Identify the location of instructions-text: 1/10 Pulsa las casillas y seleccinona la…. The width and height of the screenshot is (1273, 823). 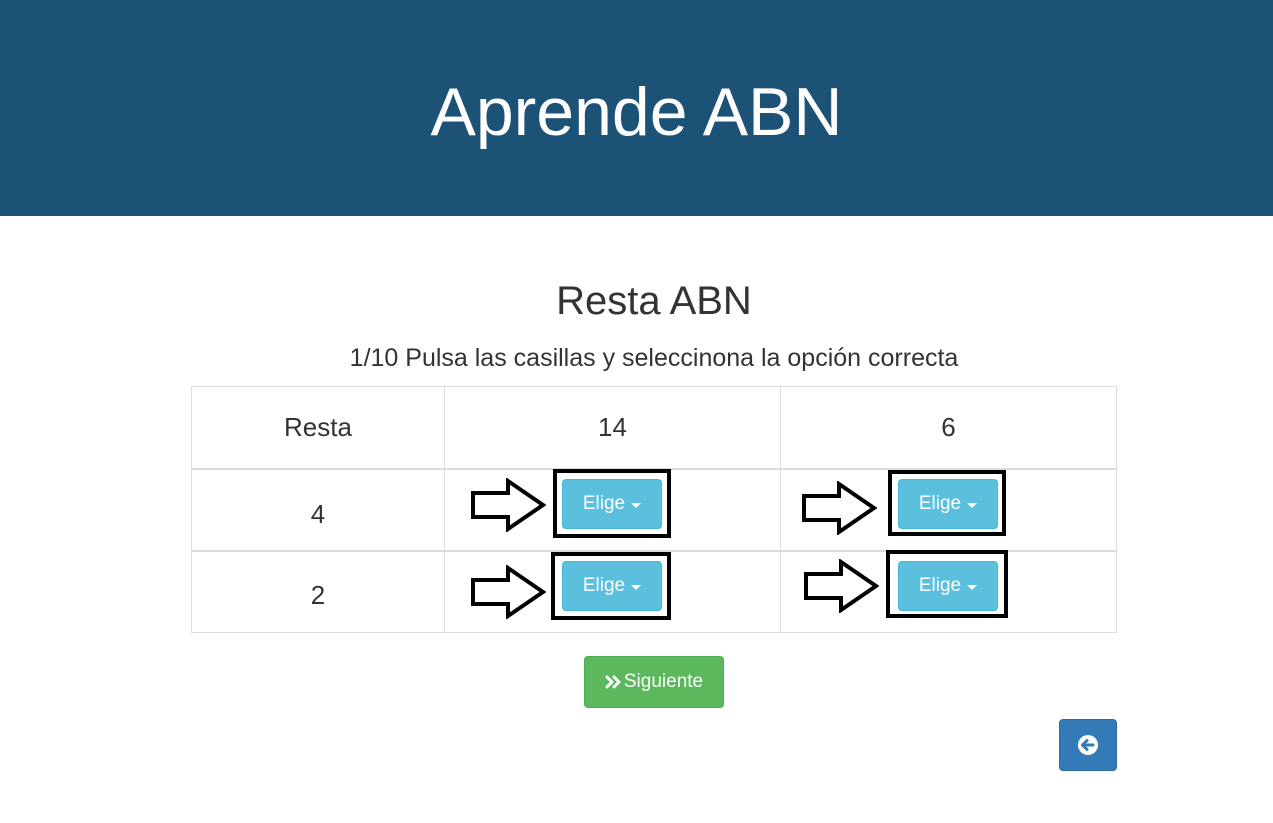
(654, 358).